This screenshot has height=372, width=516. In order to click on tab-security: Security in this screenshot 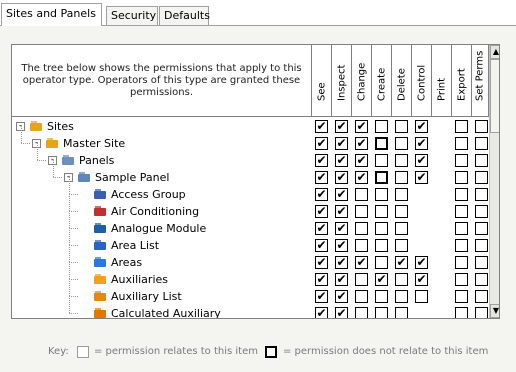, I will do `click(132, 15)`.